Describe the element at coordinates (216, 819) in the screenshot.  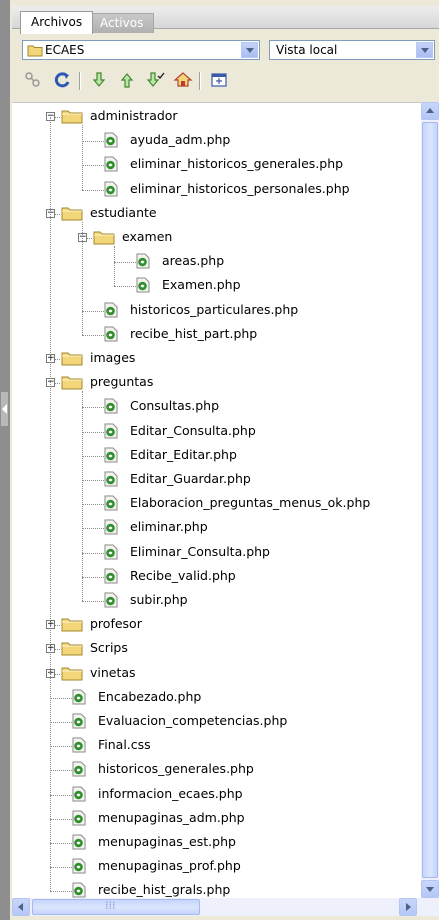
I see `tree-file-row: menupaginas_adm.php` at that location.